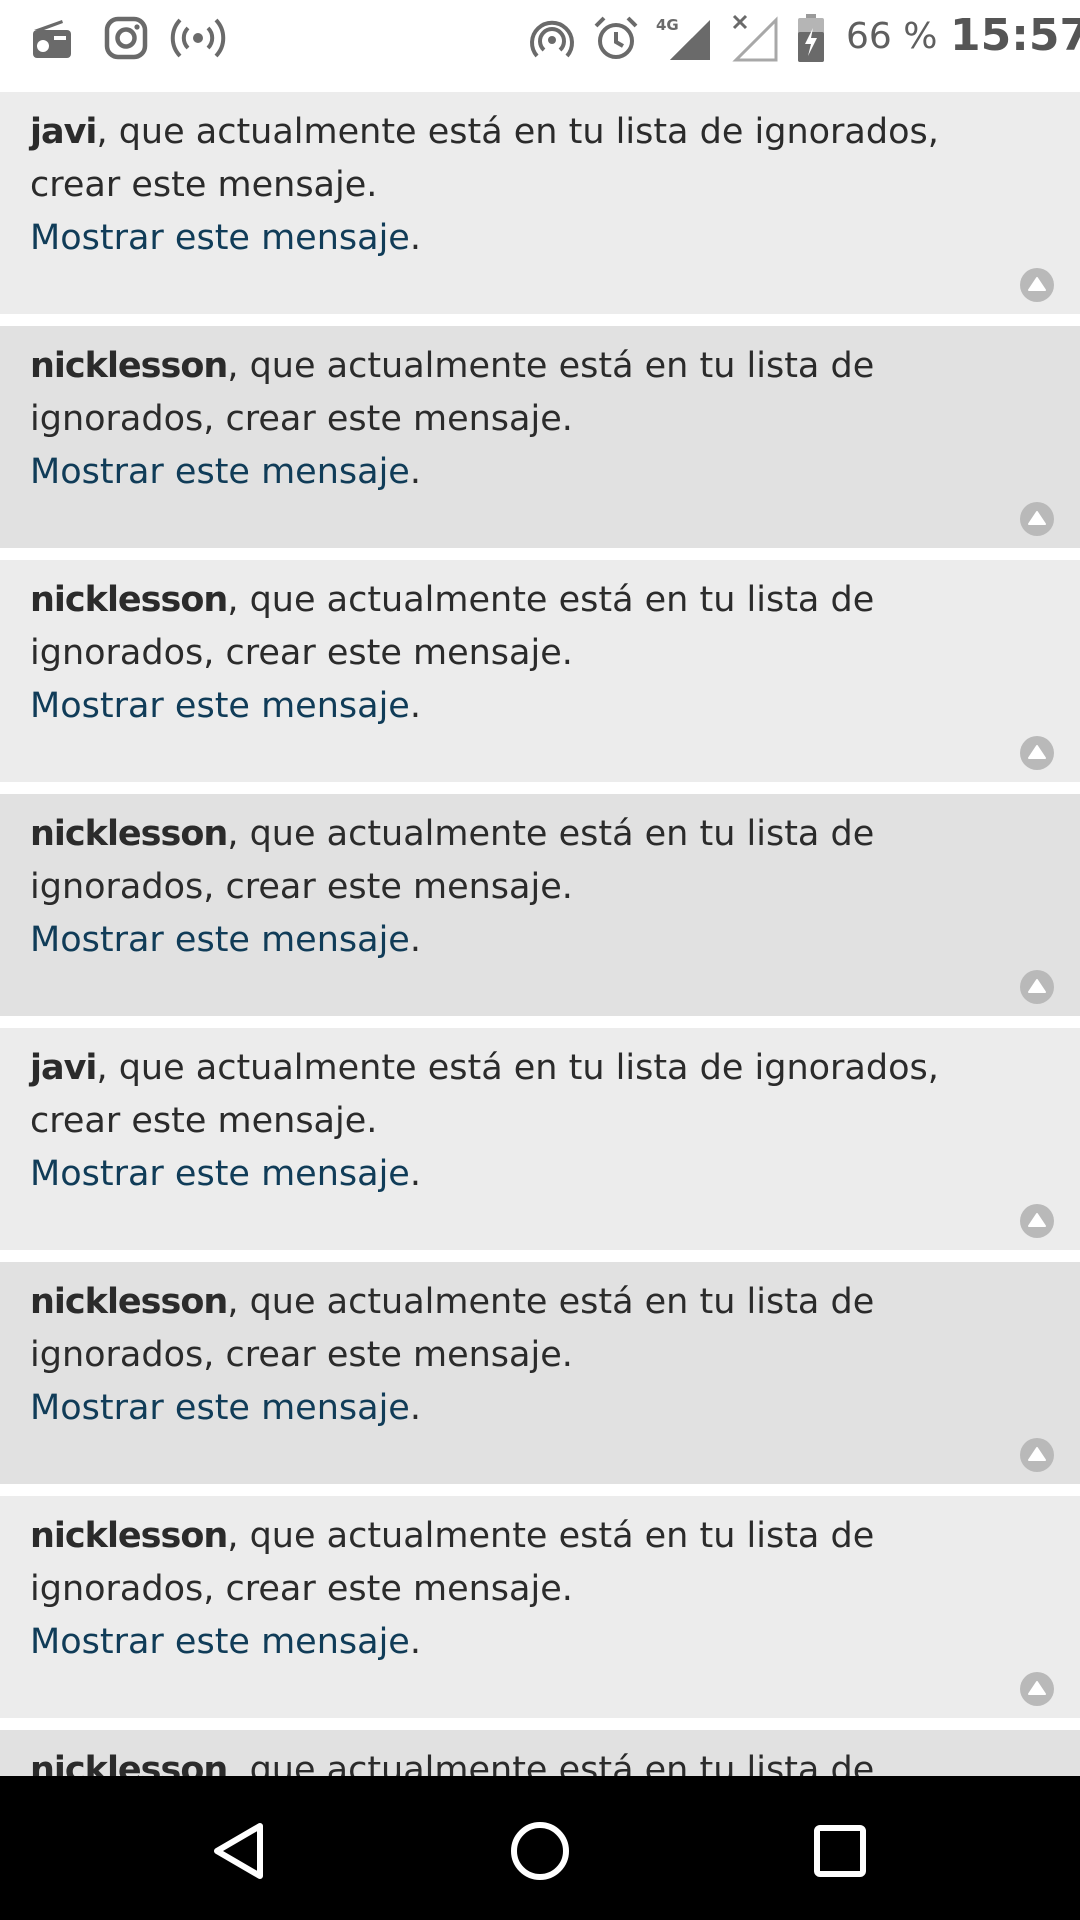  What do you see at coordinates (683, 38) in the screenshot?
I see `signal-4g-icon: 4G` at bounding box center [683, 38].